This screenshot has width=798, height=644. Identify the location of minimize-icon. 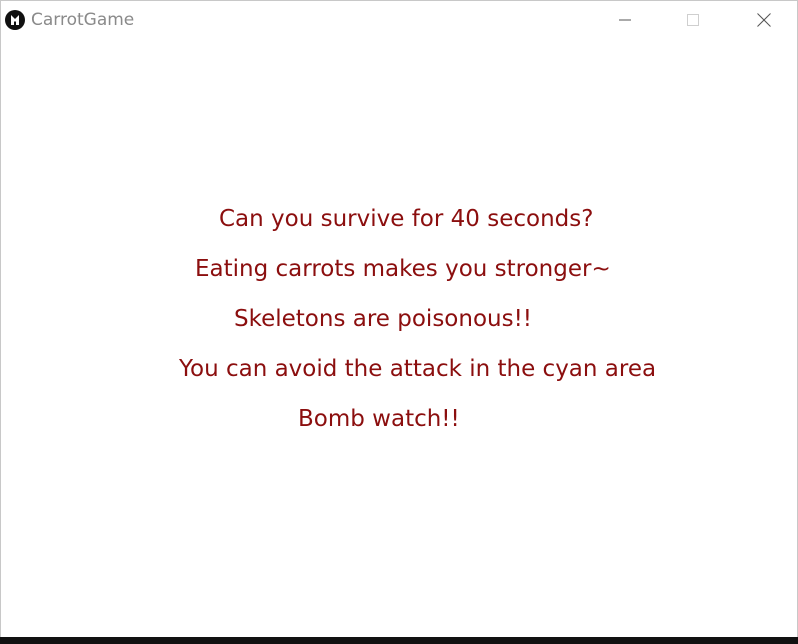
(625, 20).